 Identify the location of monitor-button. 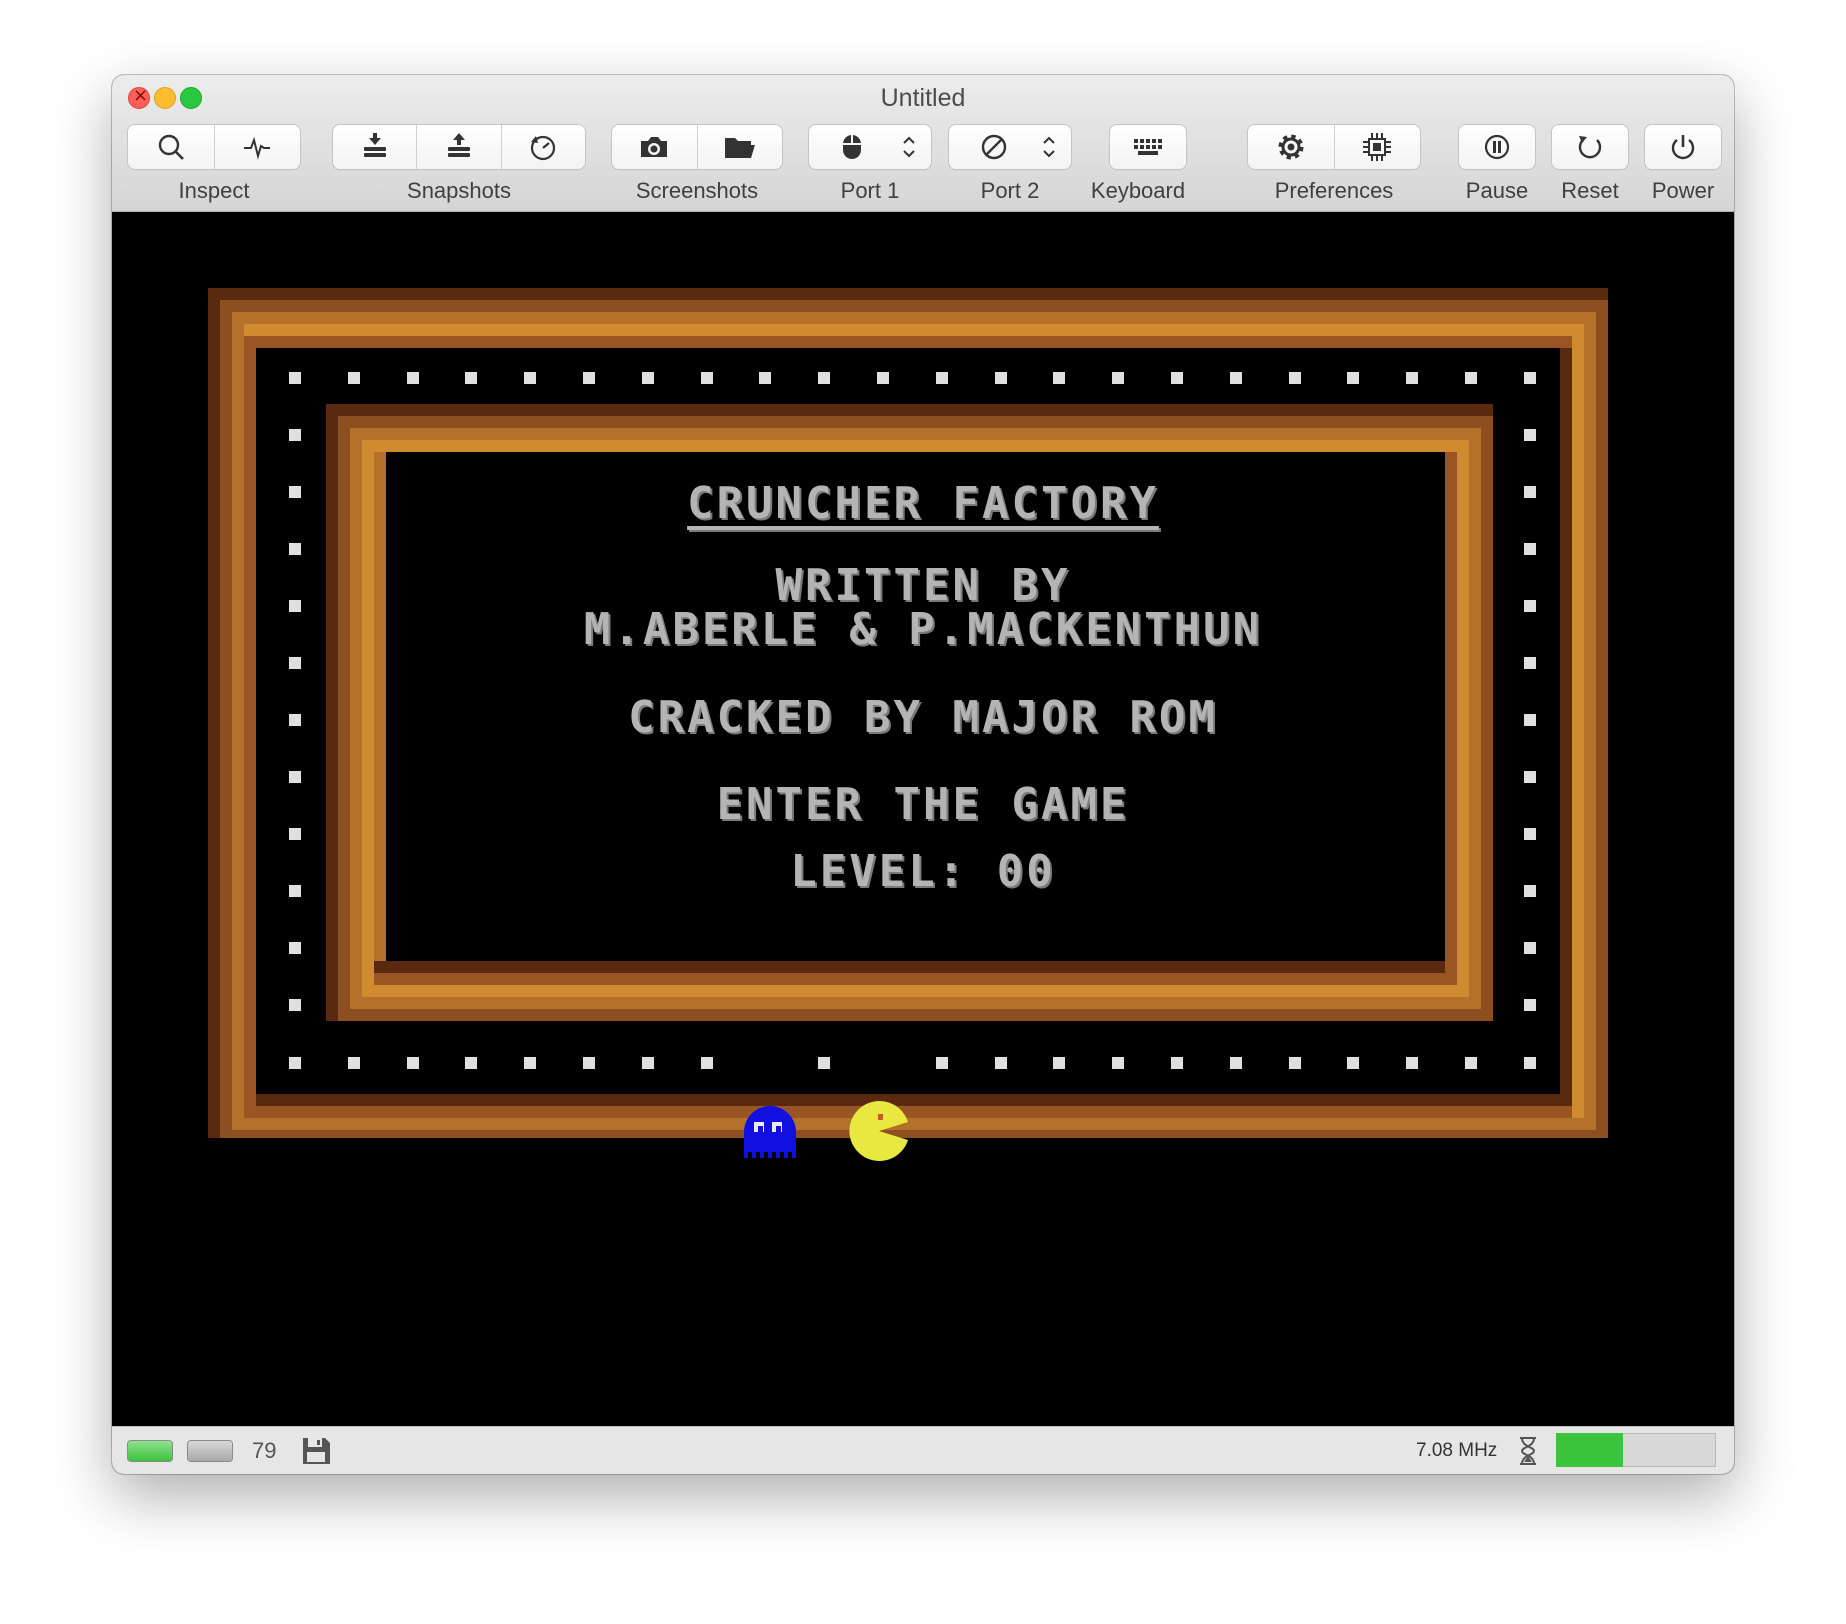
(257, 147).